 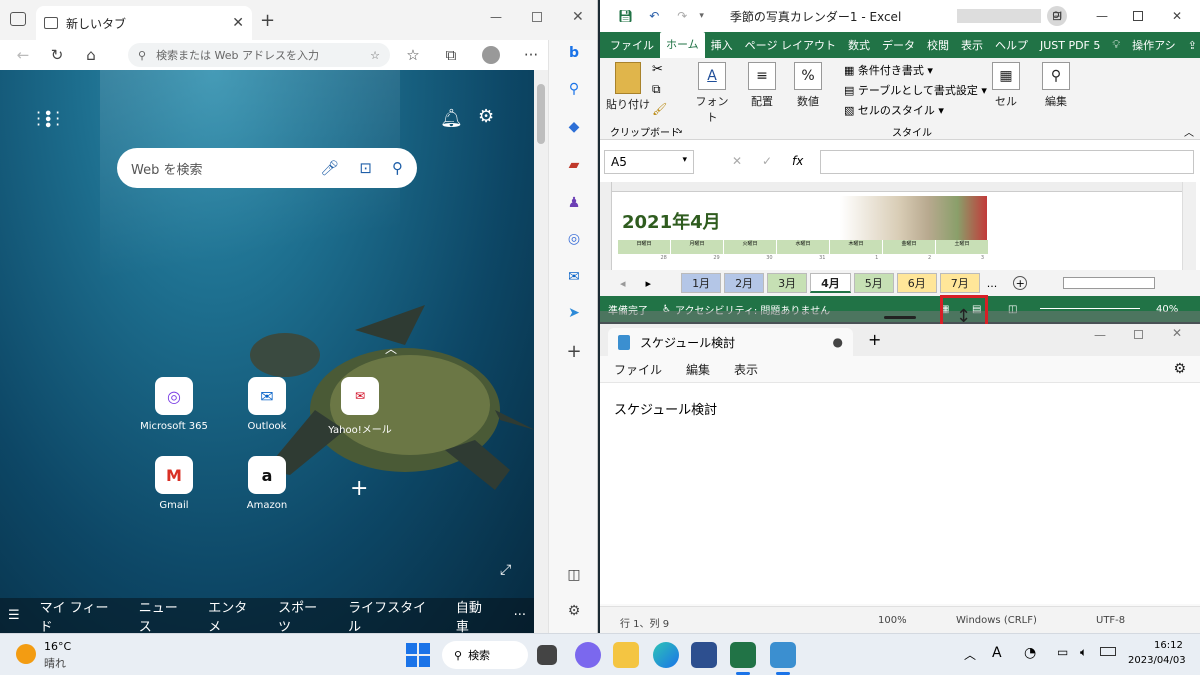 I want to click on feed-tab: ライフスタイル, so click(x=392, y=615).